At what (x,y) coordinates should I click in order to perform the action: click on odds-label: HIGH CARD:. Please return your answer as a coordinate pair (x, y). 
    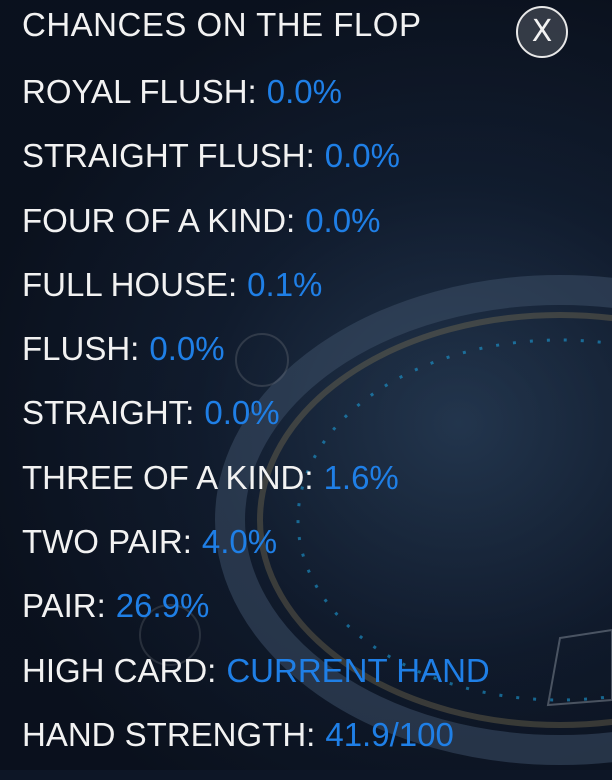
    Looking at the image, I should click on (119, 670).